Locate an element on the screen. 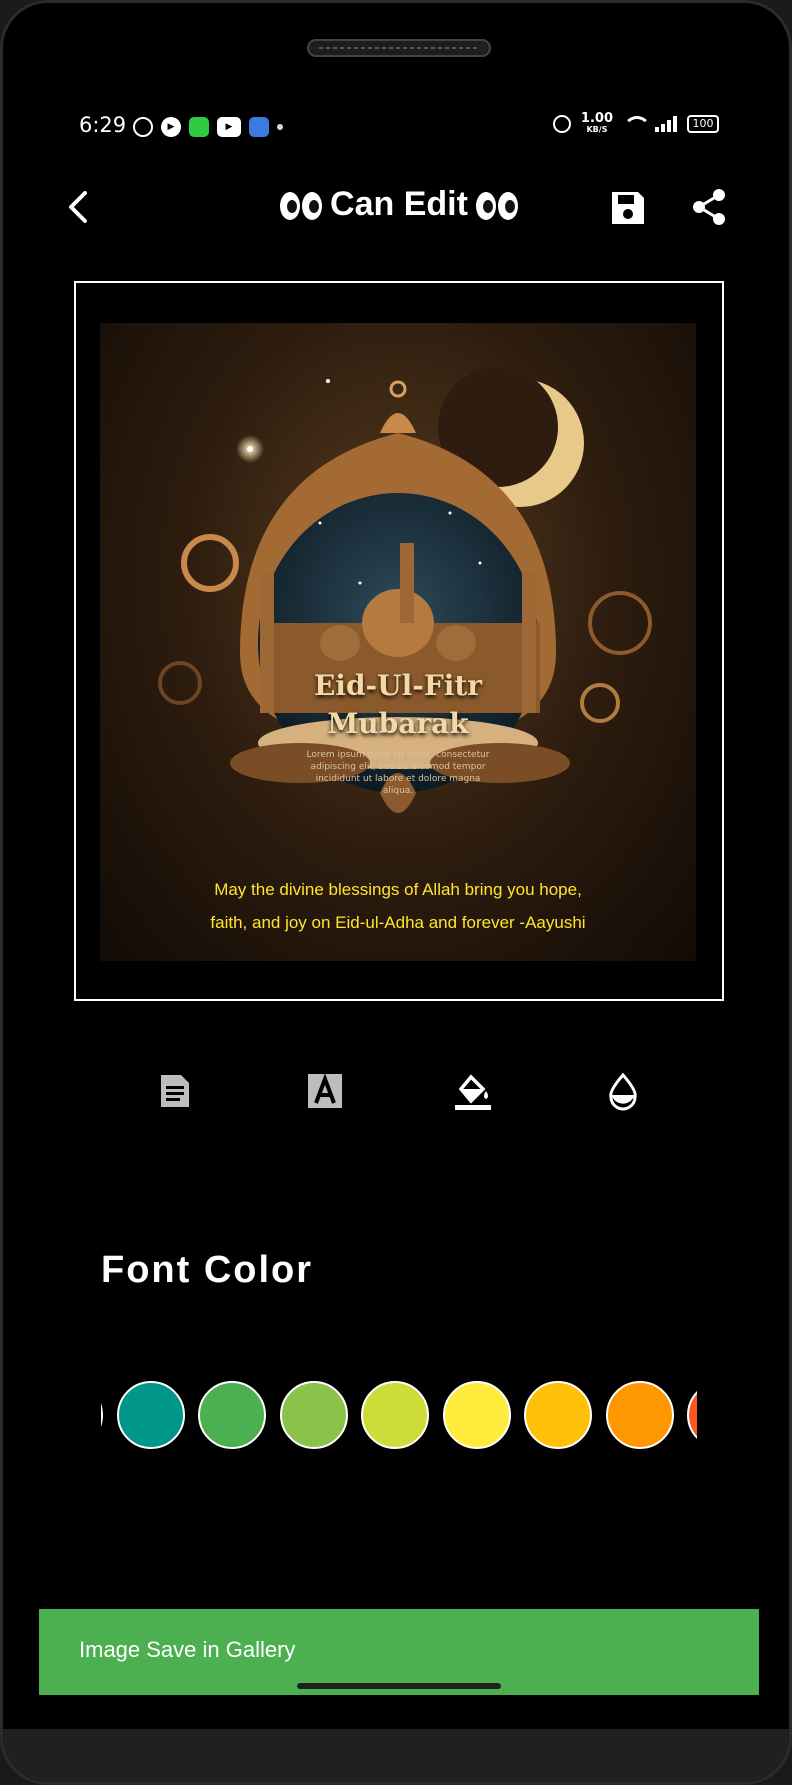 The image size is (792, 1785). snackbar-message: Image Save in Gallery is located at coordinates (187, 1649).